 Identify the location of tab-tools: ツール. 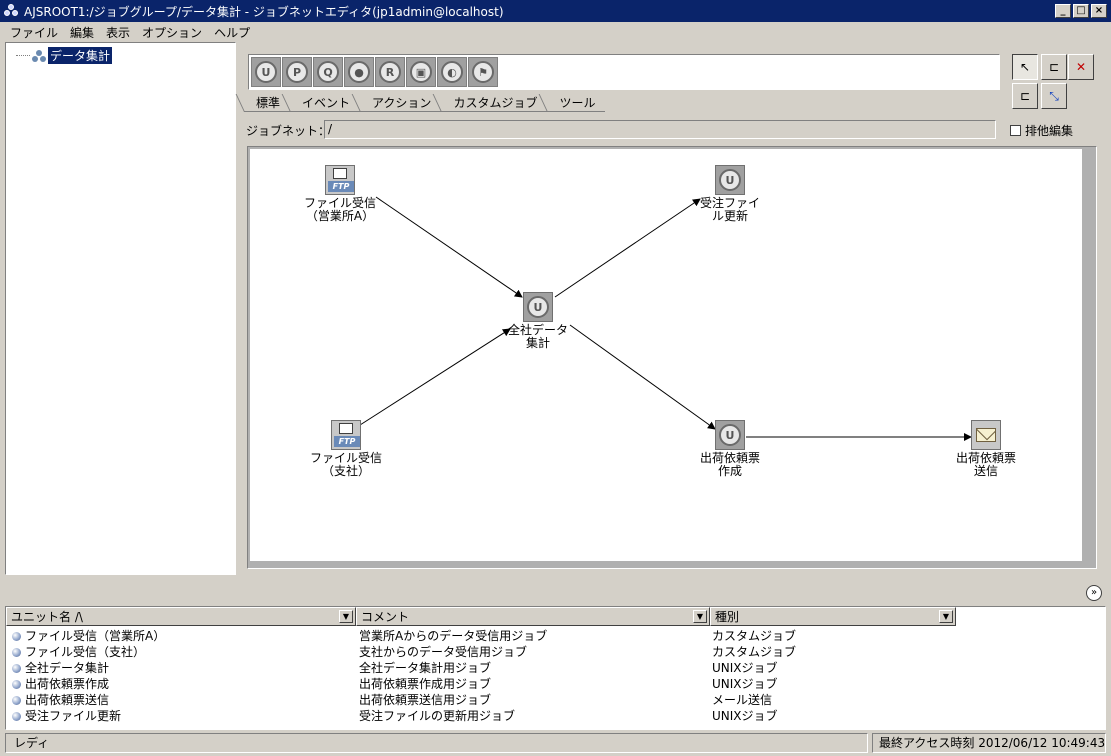
(576, 103).